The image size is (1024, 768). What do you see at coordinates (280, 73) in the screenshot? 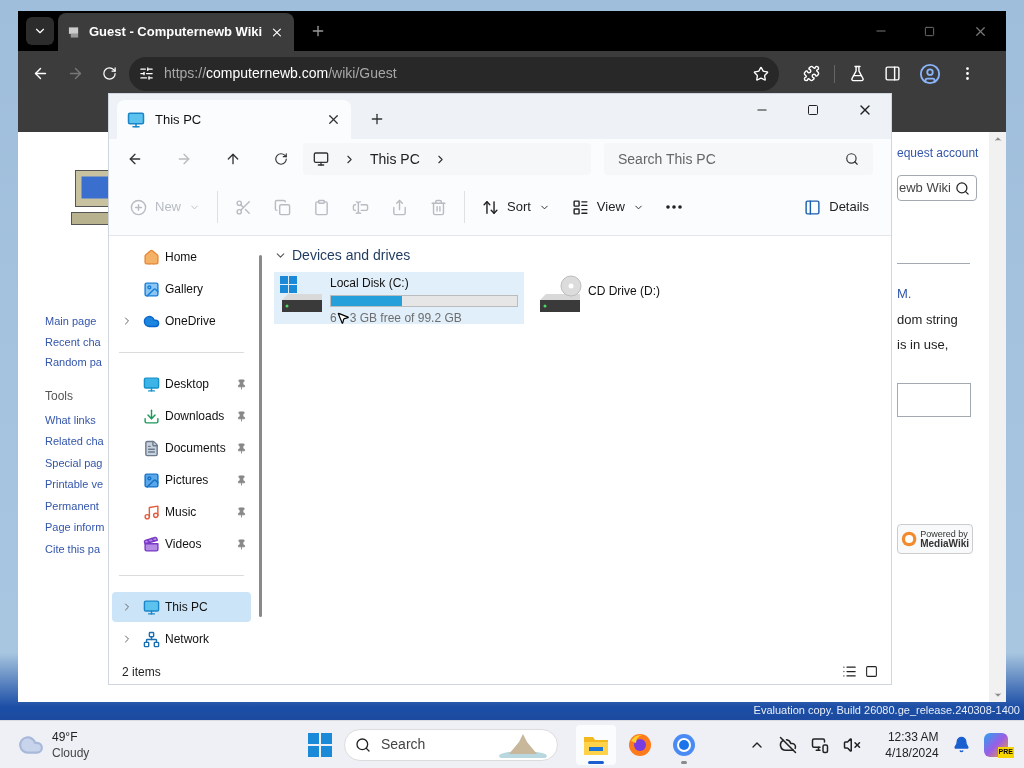
I see `url-text: https://computernewb.com/wiki/Guest` at bounding box center [280, 73].